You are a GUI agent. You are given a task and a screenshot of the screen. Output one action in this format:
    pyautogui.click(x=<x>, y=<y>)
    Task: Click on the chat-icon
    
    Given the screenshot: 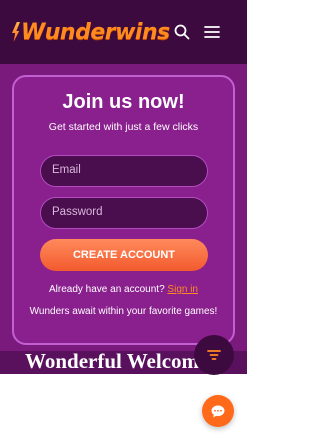 What is the action you would take?
    pyautogui.click(x=218, y=411)
    